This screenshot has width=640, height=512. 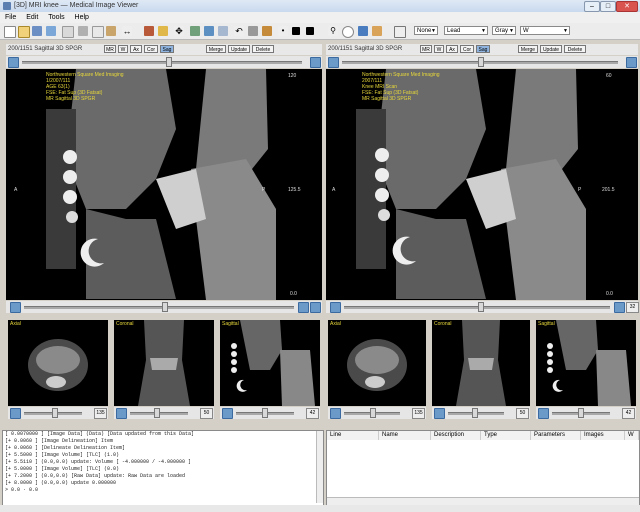 I want to click on left-bottom-slider-track, so click(x=159, y=307).